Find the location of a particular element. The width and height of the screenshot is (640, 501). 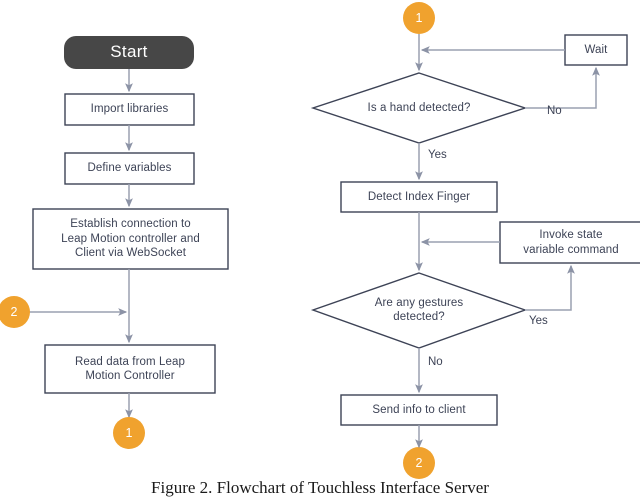

arrow-gesture-yes-to-invoke is located at coordinates (550, 287).